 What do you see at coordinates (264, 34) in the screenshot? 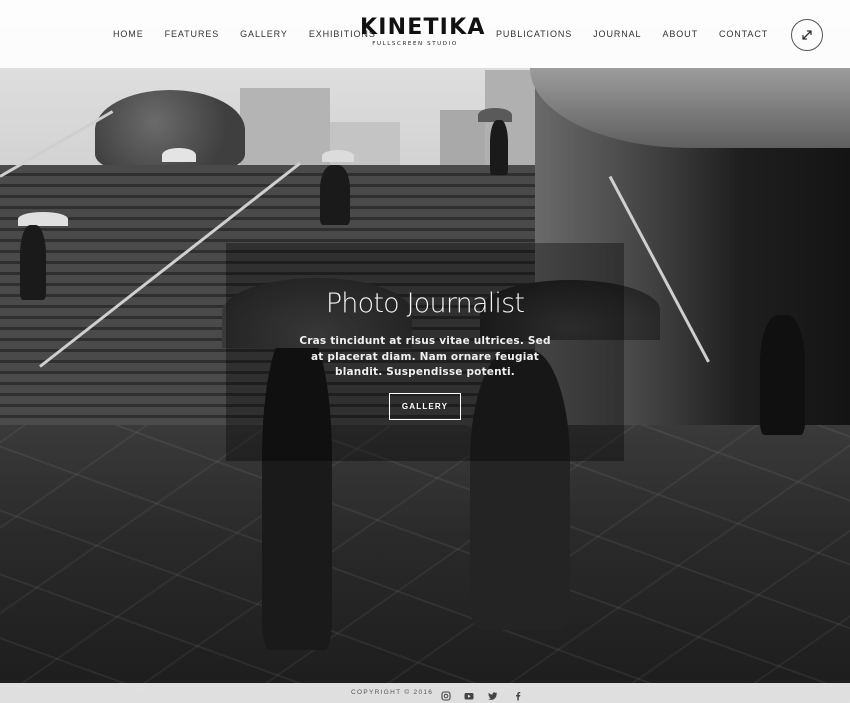
I see `nav-item-gallery: GALLERY` at bounding box center [264, 34].